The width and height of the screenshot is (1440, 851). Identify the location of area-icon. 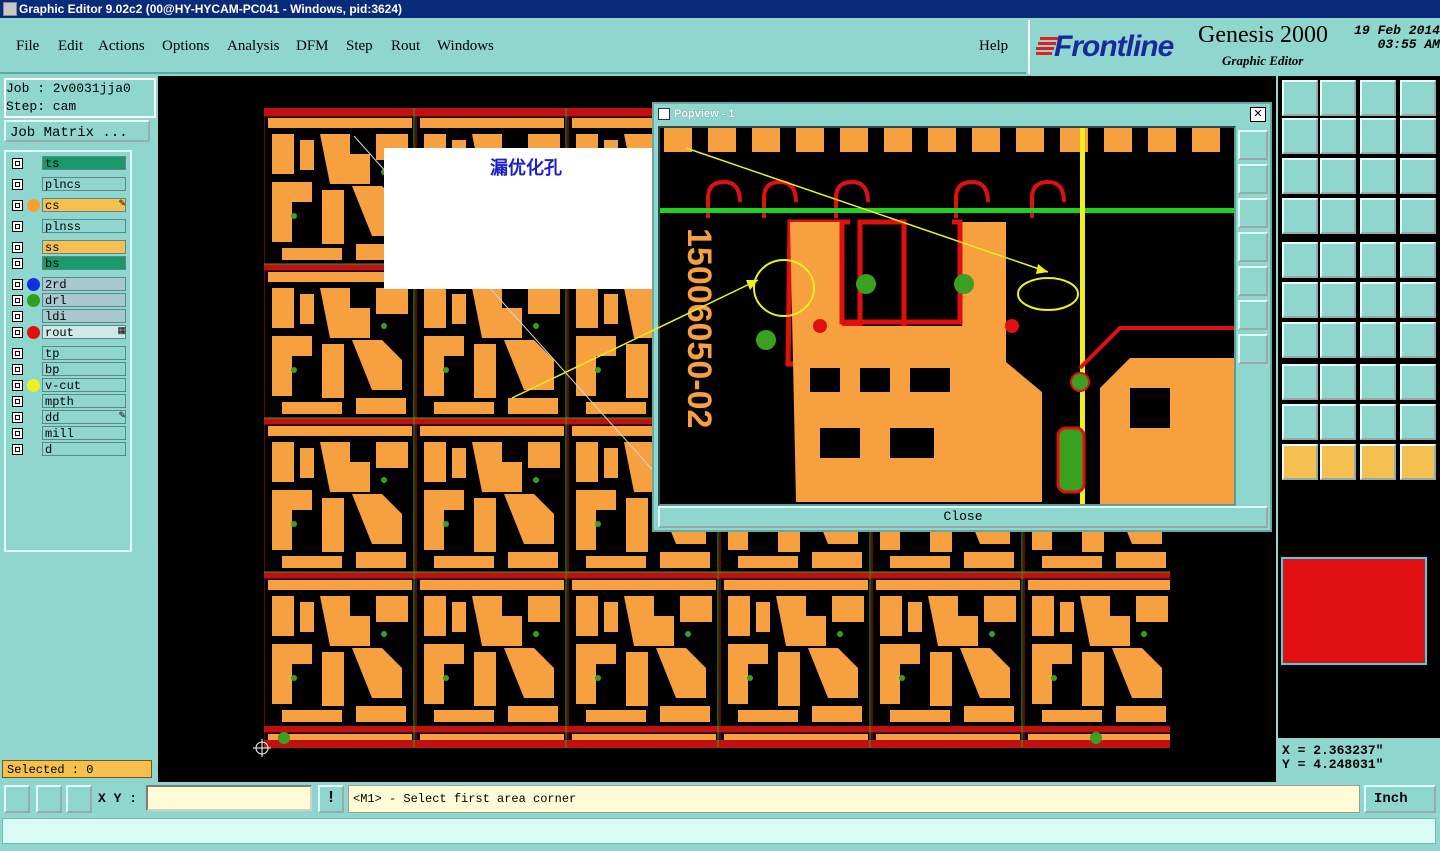
(1418, 260).